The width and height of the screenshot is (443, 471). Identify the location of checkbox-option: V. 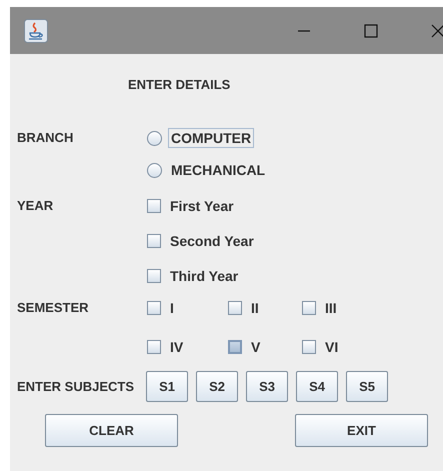
(246, 347).